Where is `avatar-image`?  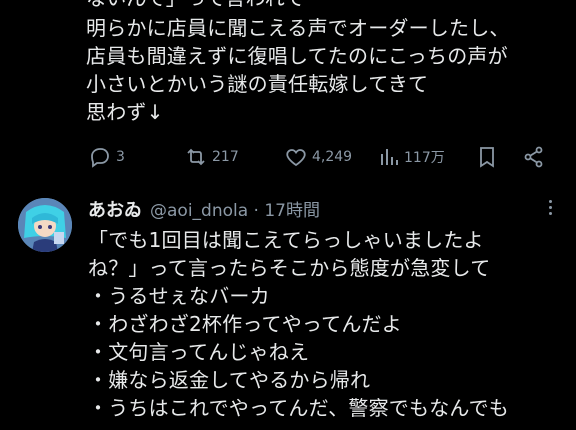 avatar-image is located at coordinates (45, 225).